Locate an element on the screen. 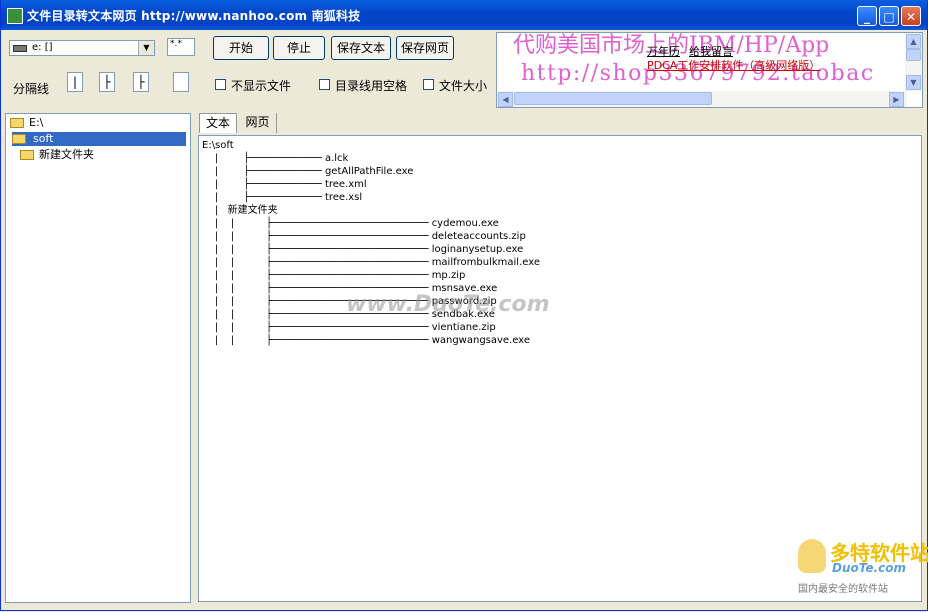 The height and width of the screenshot is (612, 928). folder-icon is located at coordinates (27, 155).